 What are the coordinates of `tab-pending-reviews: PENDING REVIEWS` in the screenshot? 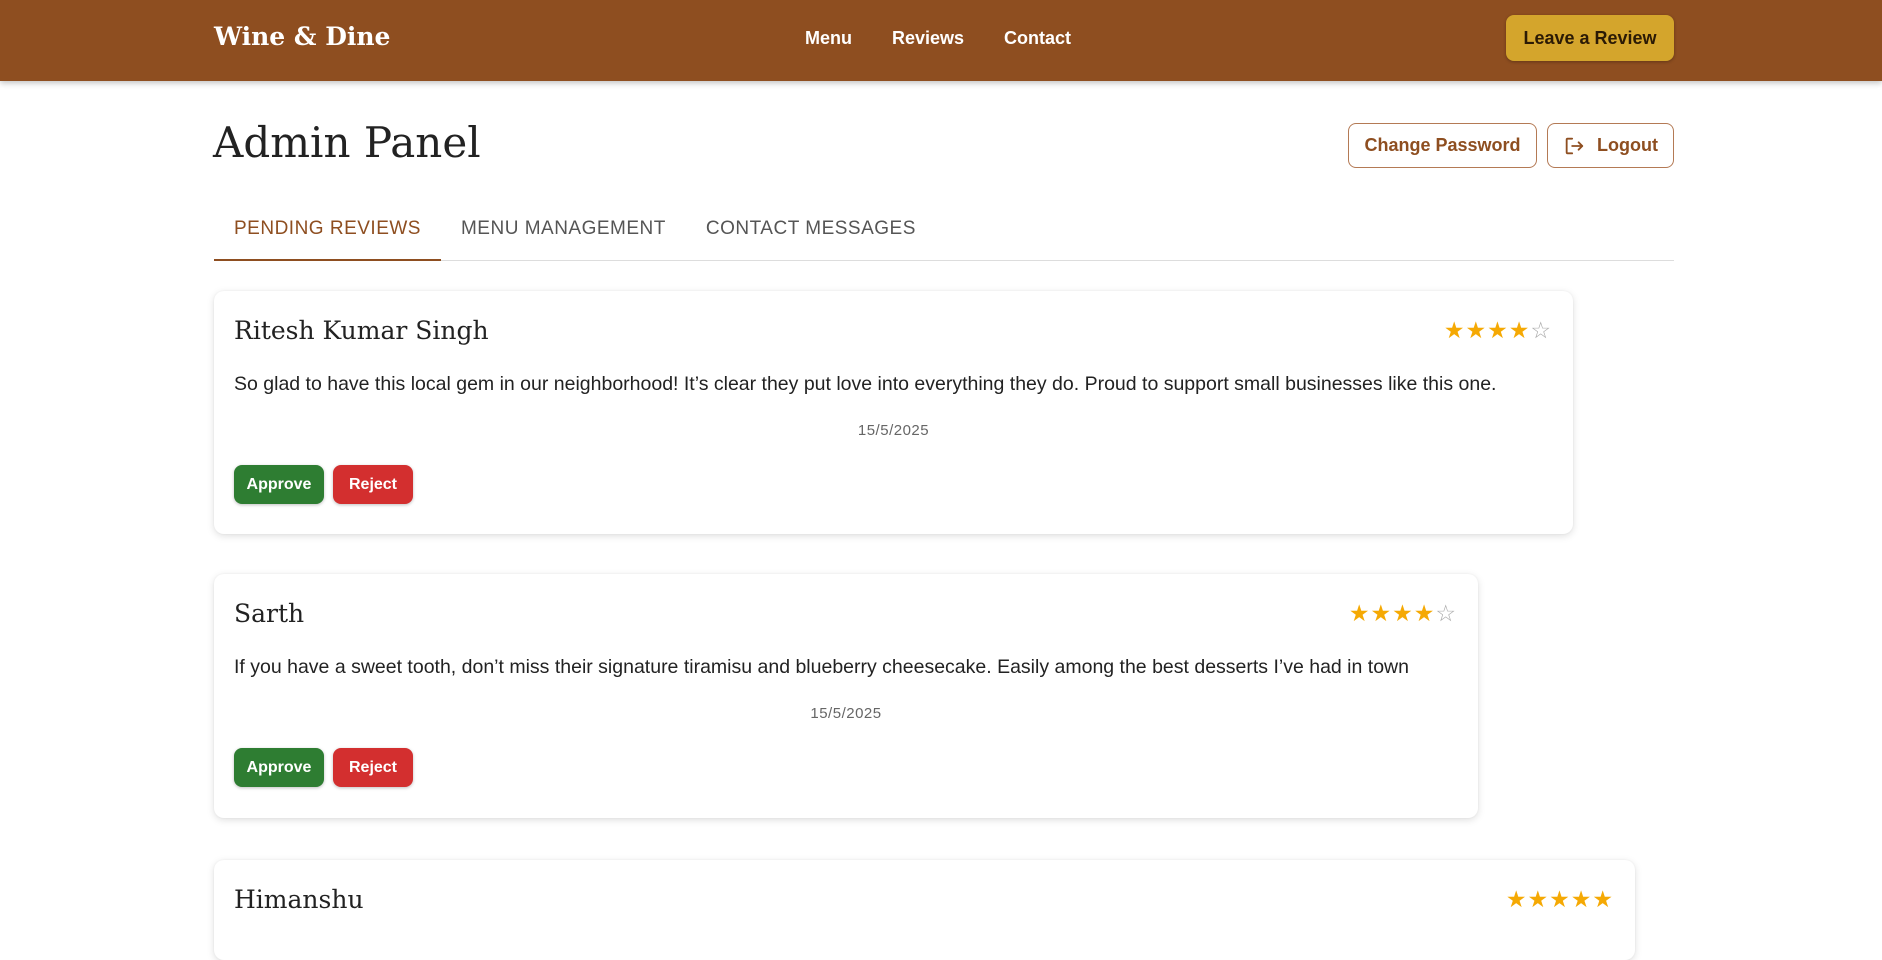 It's located at (327, 236).